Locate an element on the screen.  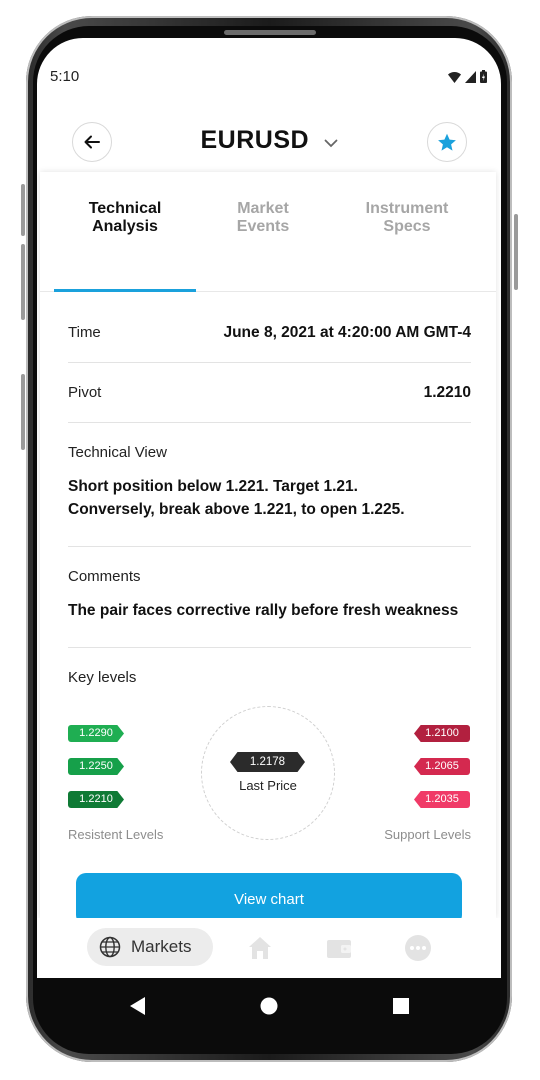
app-header: EURUSD is located at coordinates (269, 142).